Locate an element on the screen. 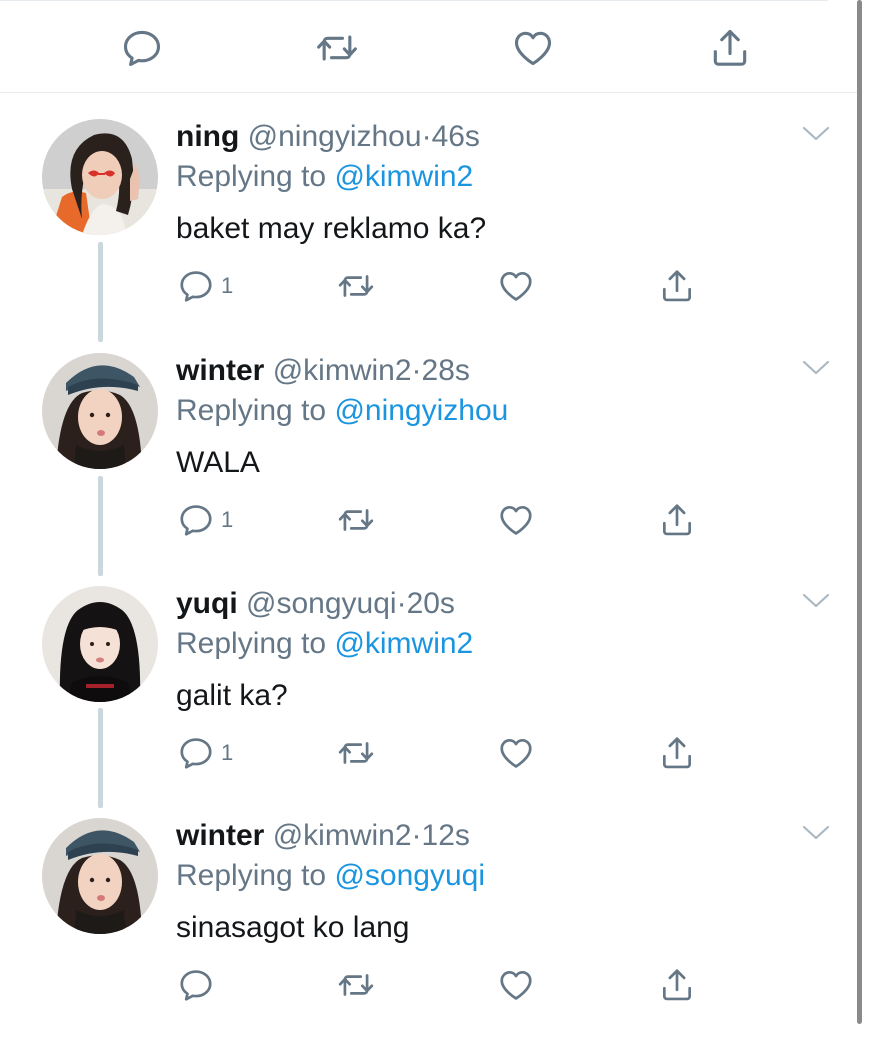 This screenshot has height=1046, width=870. timestamp: 28s is located at coordinates (446, 370).